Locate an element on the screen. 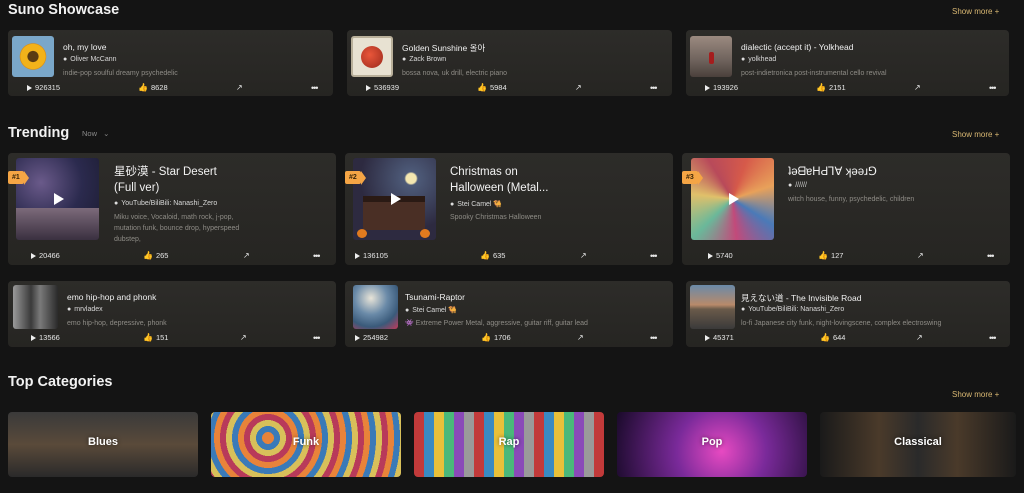  play-button: 45371 is located at coordinates (719, 337).